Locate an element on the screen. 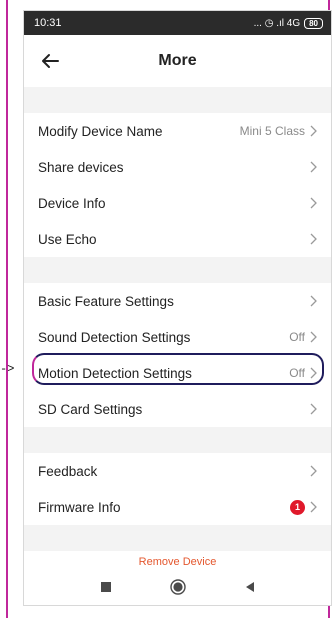 This screenshot has height=618, width=335. signal-indicator: ... ◷ .ıl 4G is located at coordinates (277, 23).